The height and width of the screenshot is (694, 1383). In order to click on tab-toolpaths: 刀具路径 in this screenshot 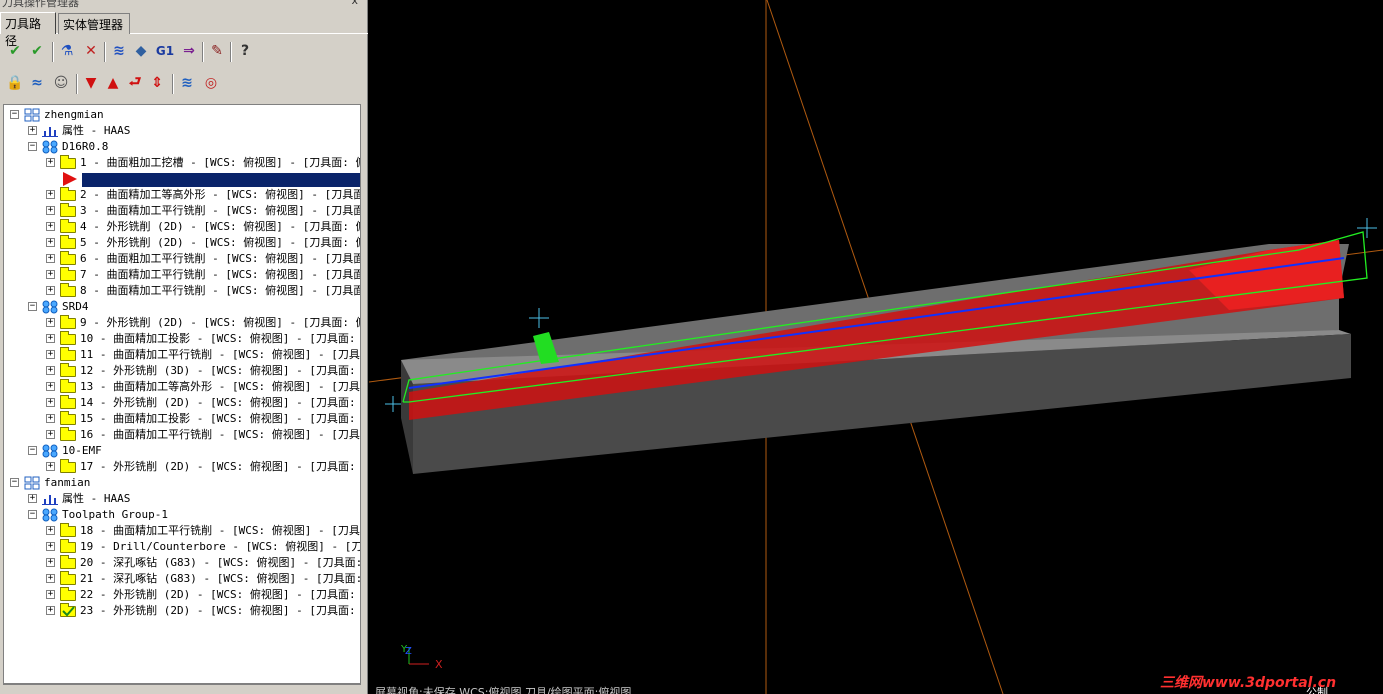, I will do `click(28, 30)`.